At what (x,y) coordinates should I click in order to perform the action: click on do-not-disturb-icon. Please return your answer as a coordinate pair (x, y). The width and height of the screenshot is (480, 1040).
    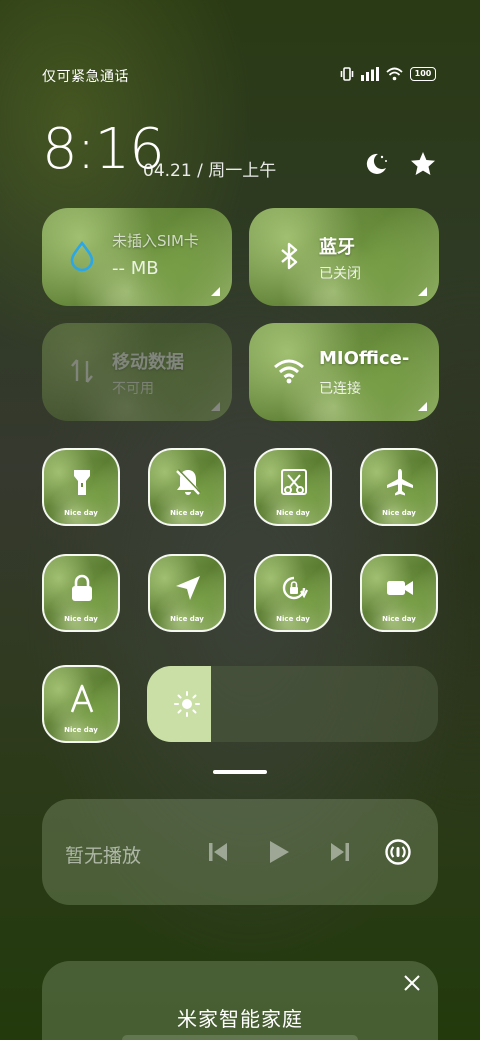
    Looking at the image, I should click on (376, 164).